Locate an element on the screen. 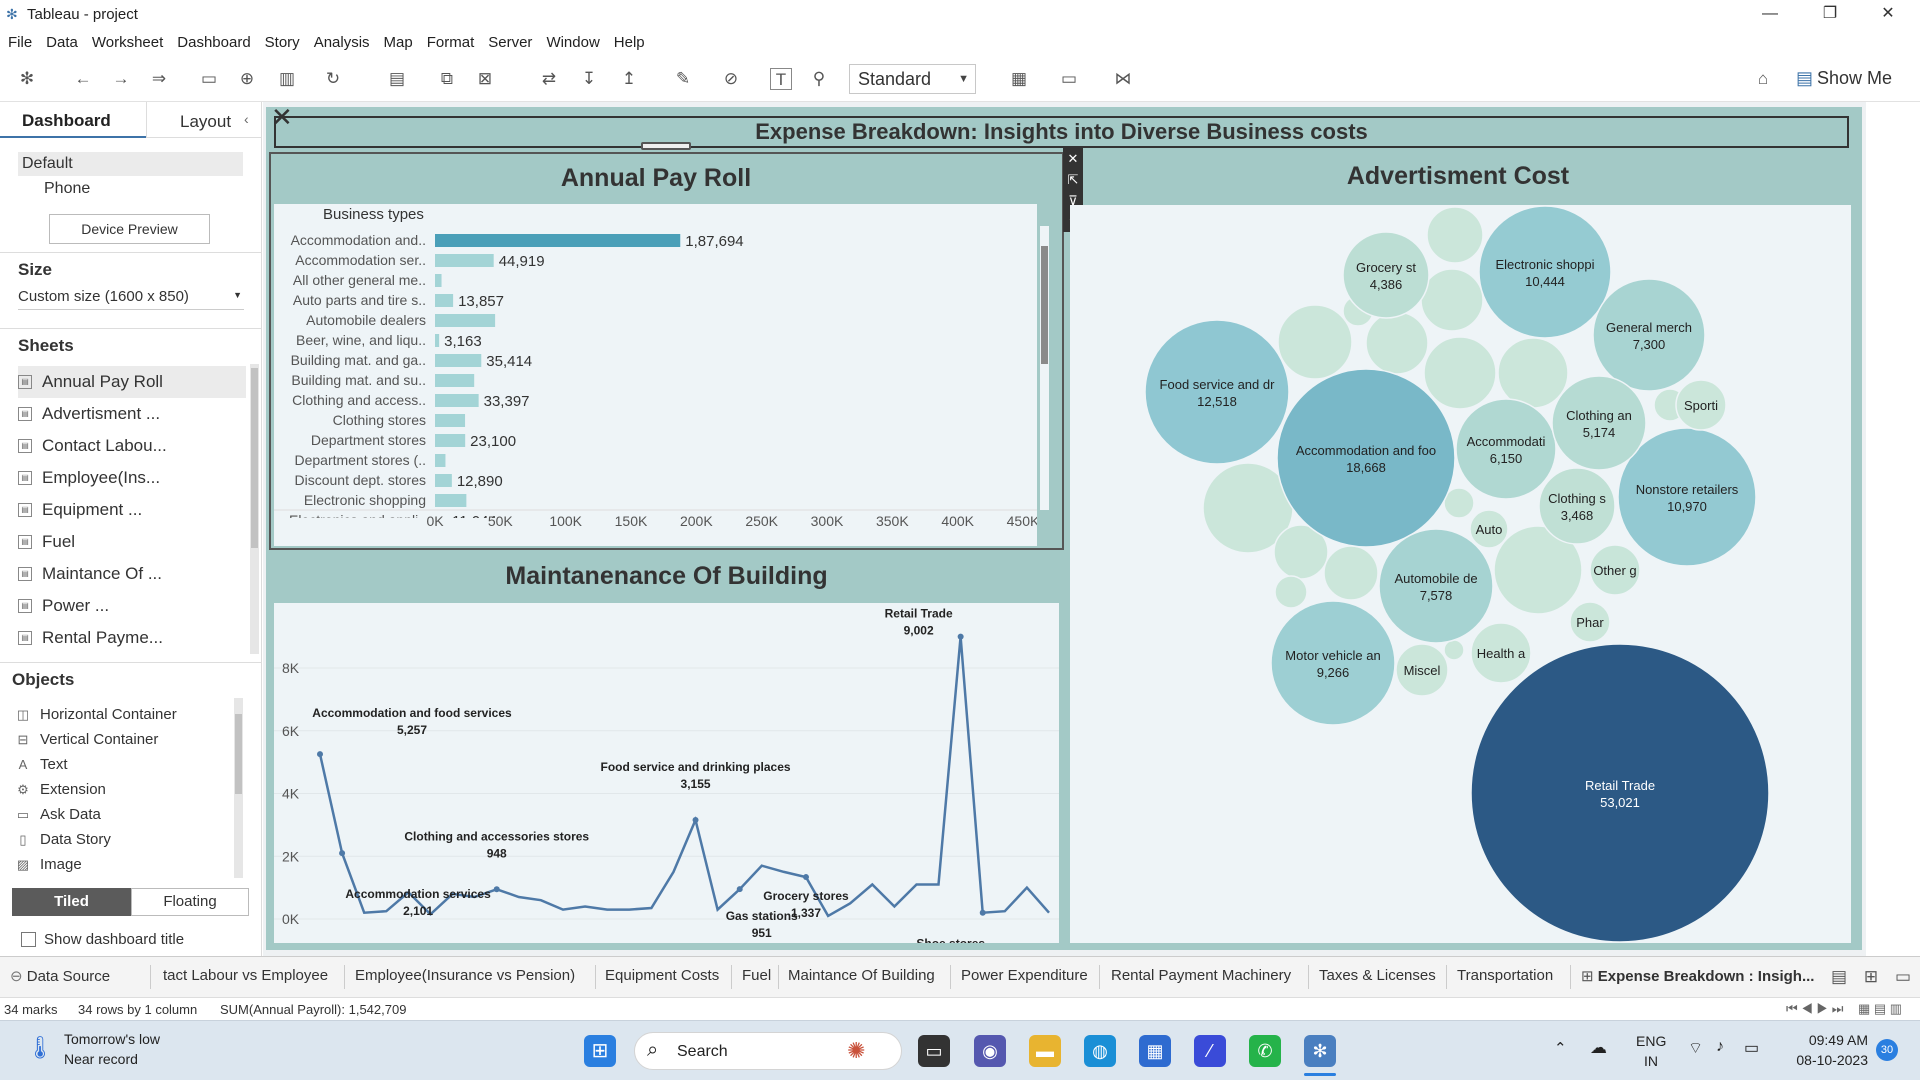  objects-scrollbar is located at coordinates (238, 788).